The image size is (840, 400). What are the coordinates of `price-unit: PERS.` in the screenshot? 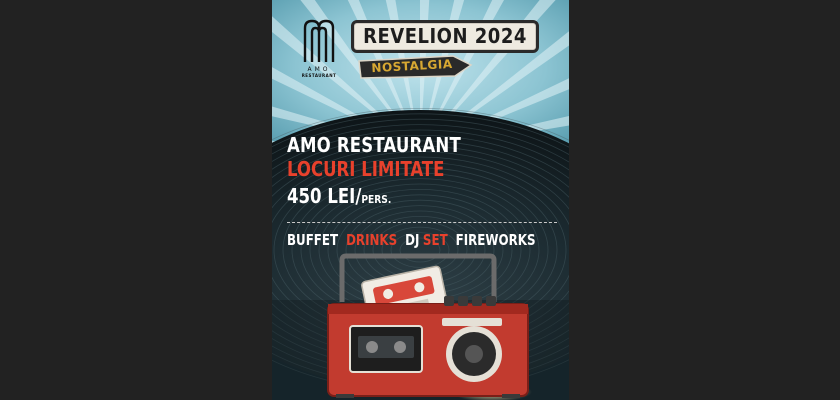 It's located at (376, 199).